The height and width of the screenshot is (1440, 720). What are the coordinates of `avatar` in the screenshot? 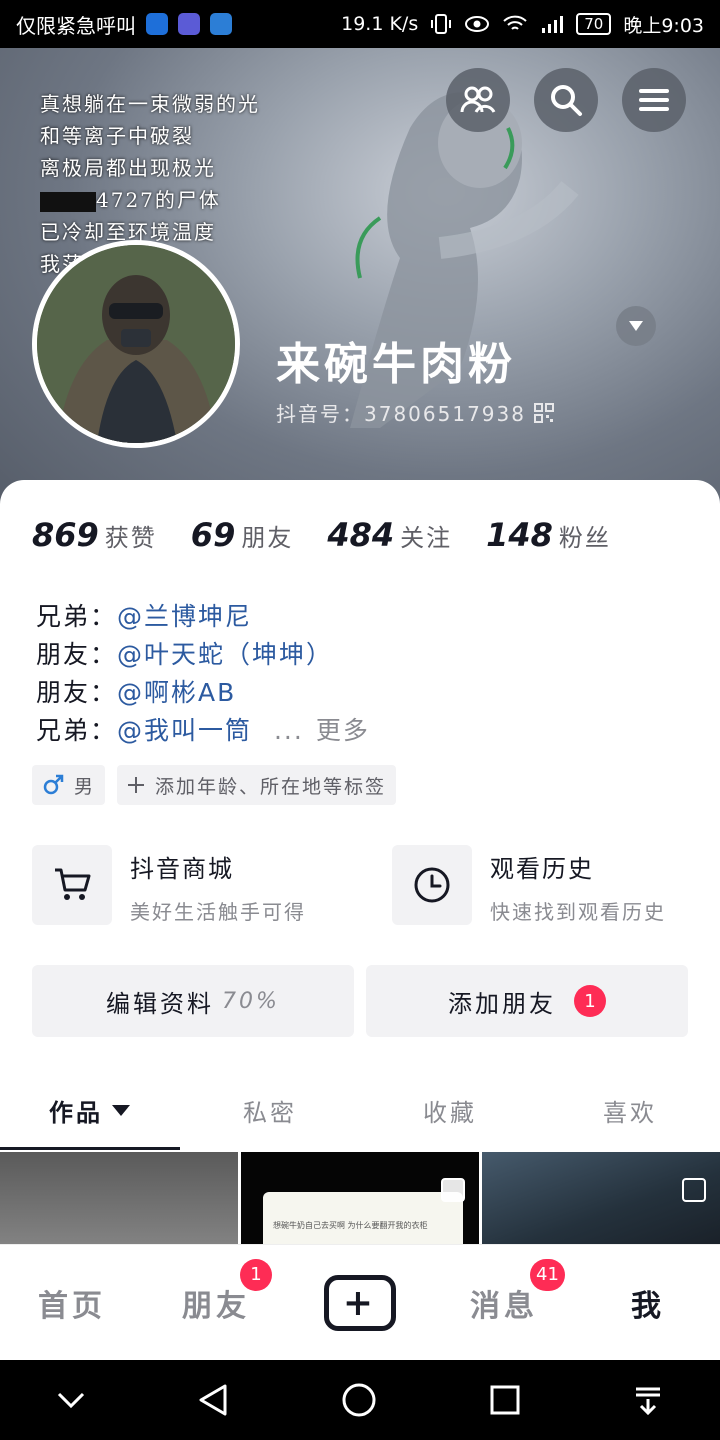 It's located at (136, 344).